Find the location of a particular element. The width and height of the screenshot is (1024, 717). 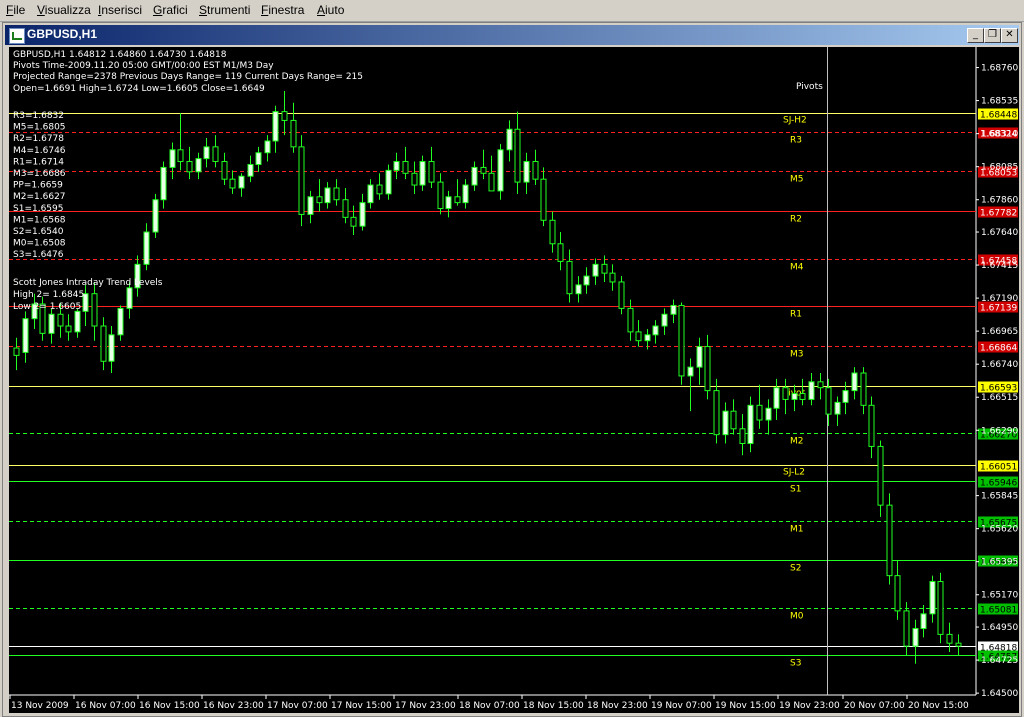

price-axis-label: 1.66290 is located at coordinates (999, 431).